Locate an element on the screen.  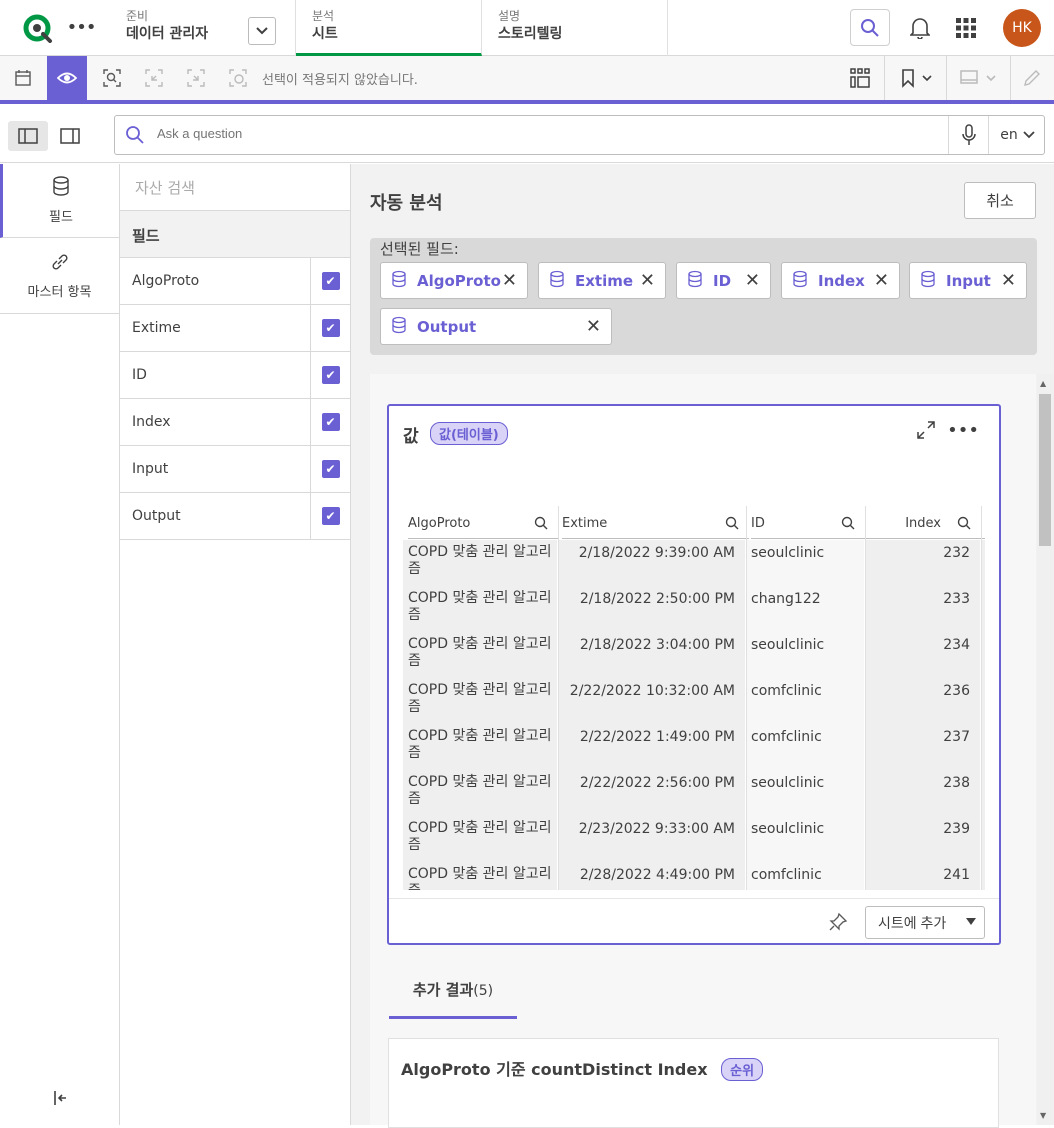
cell-index: 237 is located at coordinates (922, 747).